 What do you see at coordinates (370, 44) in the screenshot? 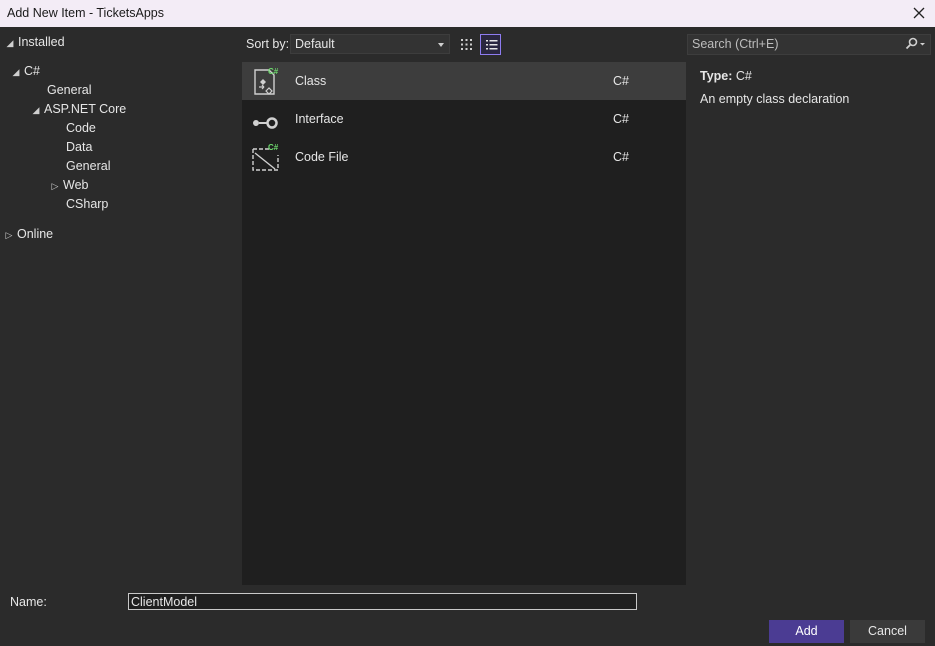
I see `sort-by-dropdown: Default` at bounding box center [370, 44].